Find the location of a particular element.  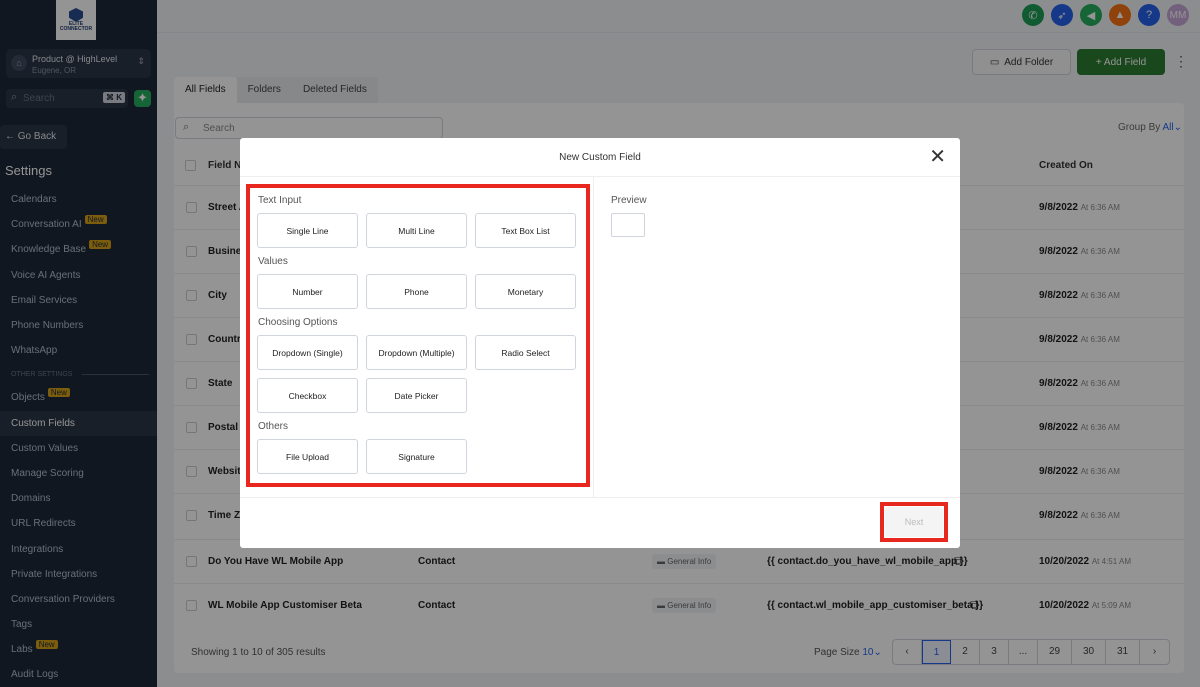

field-type-radio-select: Radio Select is located at coordinates (525, 352).